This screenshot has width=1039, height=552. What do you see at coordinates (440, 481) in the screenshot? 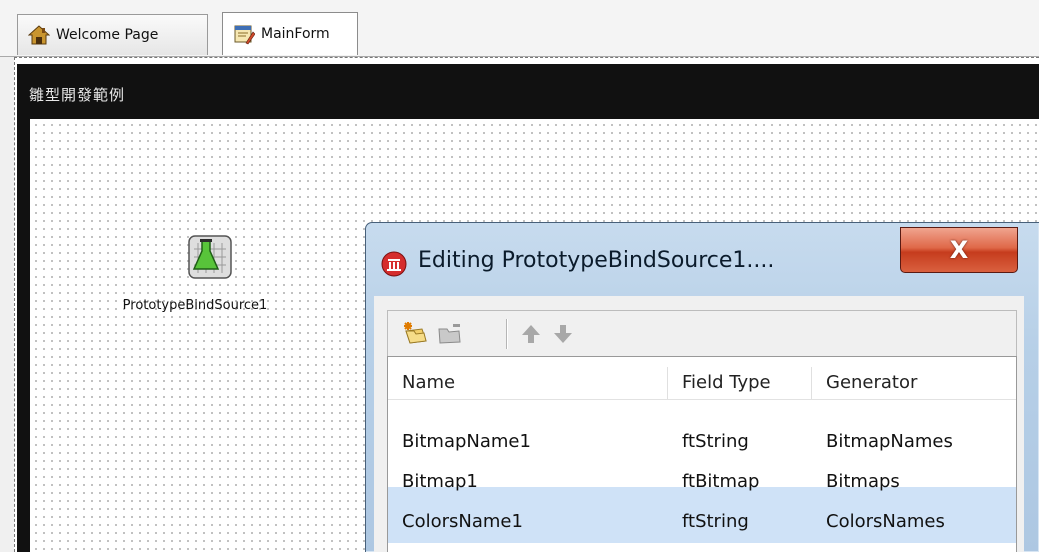
I see `cell-name: Bitmap1` at bounding box center [440, 481].